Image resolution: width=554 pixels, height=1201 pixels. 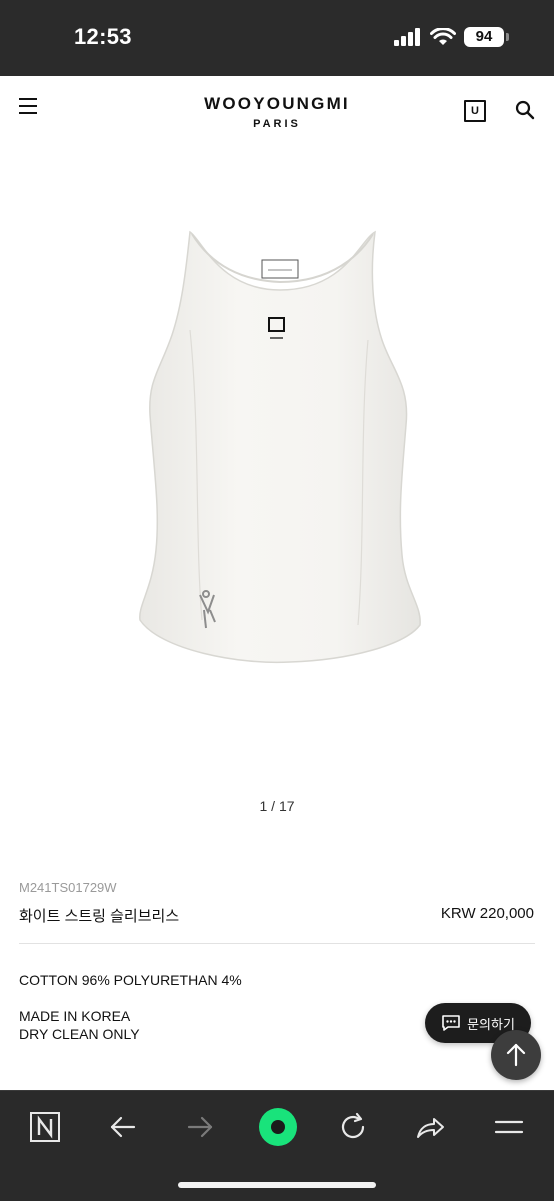 I want to click on share-icon, so click(x=430, y=1127).